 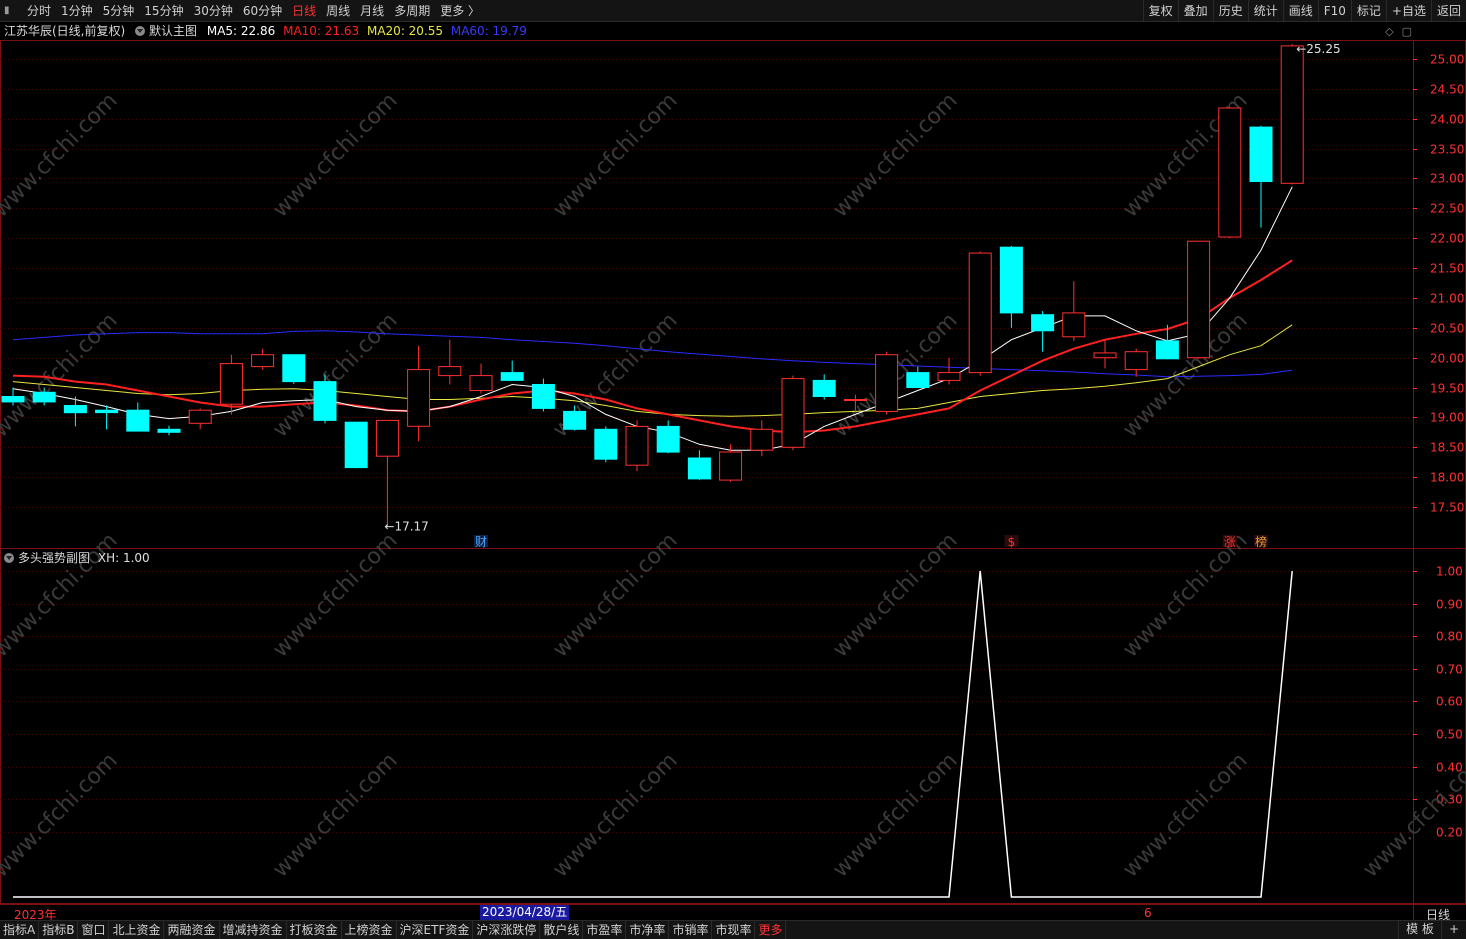 I want to click on price-tick-label: 21.50, so click(x=1447, y=269).